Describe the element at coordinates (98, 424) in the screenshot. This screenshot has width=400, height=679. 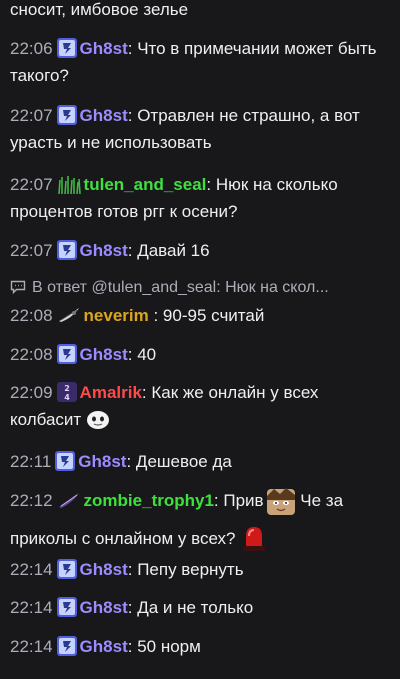
I see `ghost-face-emote-icon` at that location.